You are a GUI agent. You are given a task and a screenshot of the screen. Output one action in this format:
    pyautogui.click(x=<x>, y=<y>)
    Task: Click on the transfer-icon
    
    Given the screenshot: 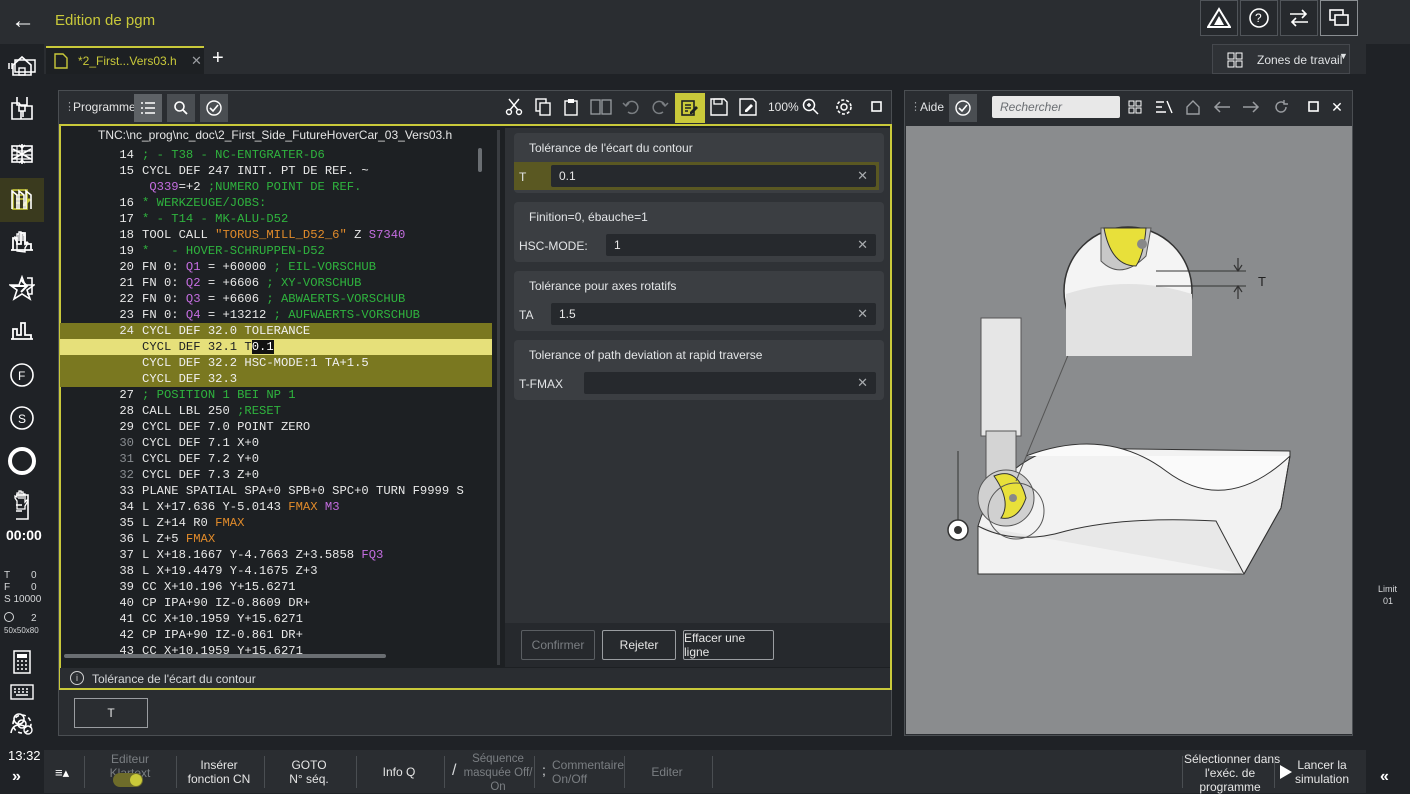 What is the action you would take?
    pyautogui.click(x=1299, y=18)
    